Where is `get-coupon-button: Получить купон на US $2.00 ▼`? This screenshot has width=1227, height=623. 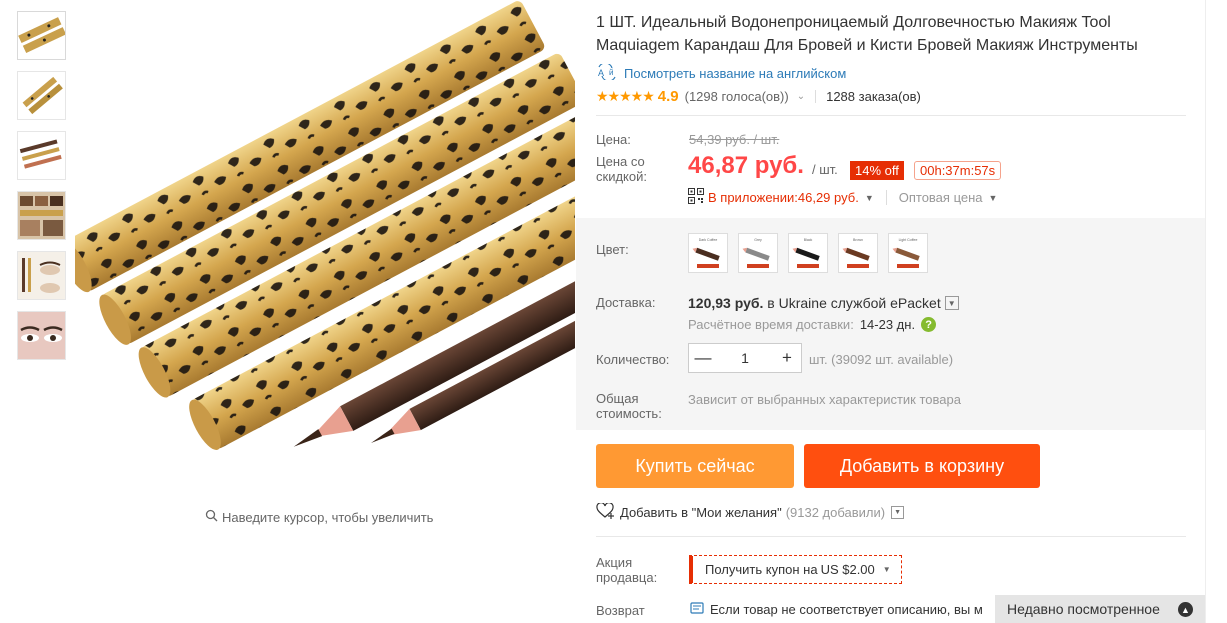
get-coupon-button: Получить купон на US $2.00 ▼ is located at coordinates (795, 569).